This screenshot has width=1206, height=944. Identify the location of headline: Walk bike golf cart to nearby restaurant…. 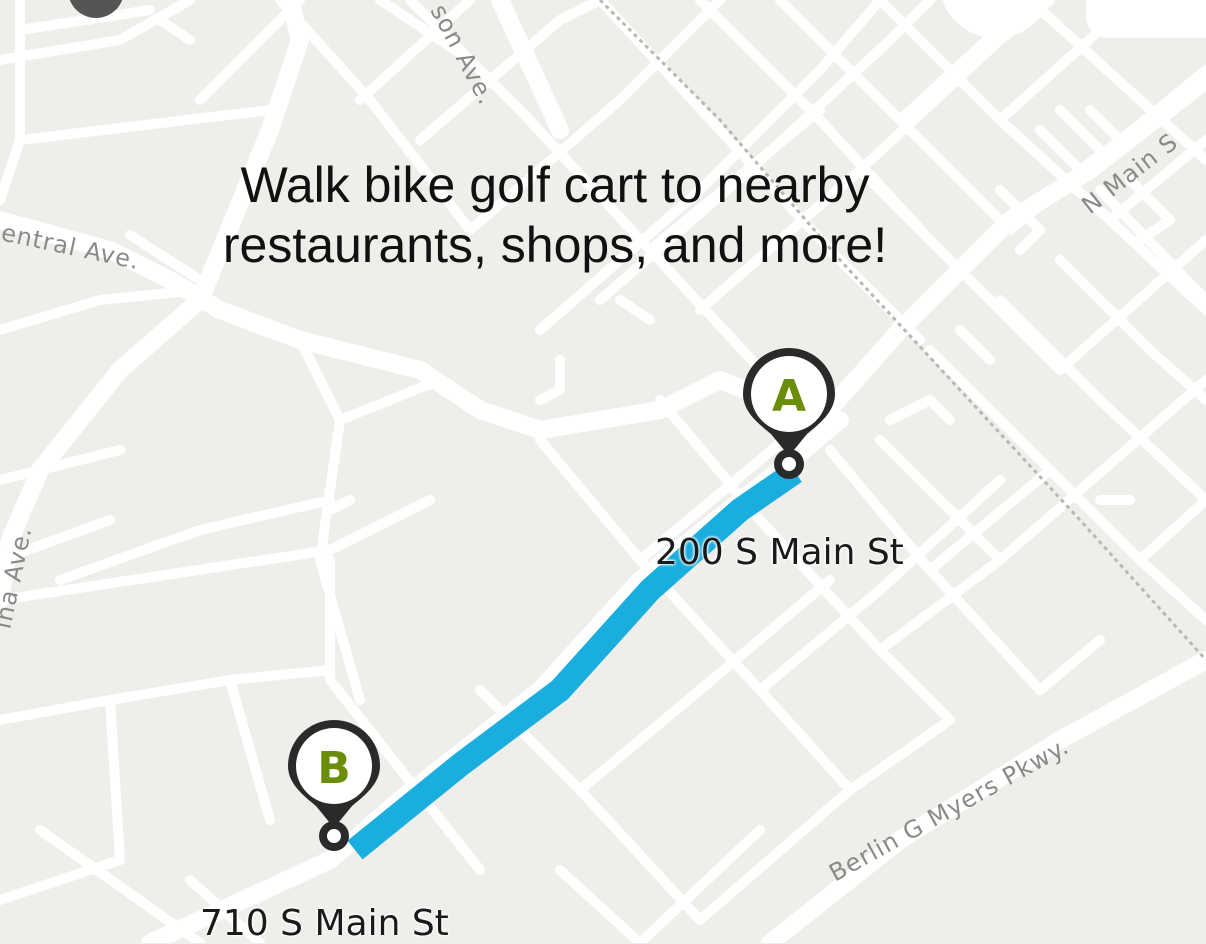
(555, 215).